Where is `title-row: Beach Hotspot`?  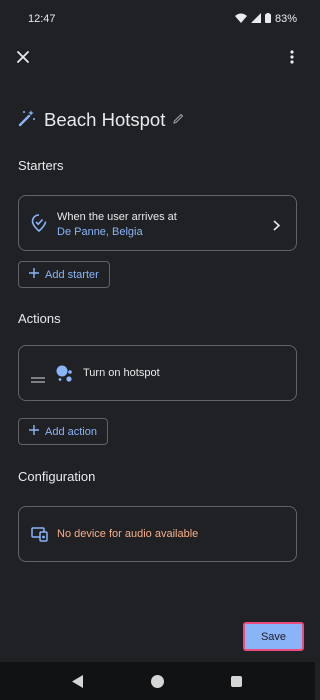
title-row: Beach Hotspot is located at coordinates (101, 120).